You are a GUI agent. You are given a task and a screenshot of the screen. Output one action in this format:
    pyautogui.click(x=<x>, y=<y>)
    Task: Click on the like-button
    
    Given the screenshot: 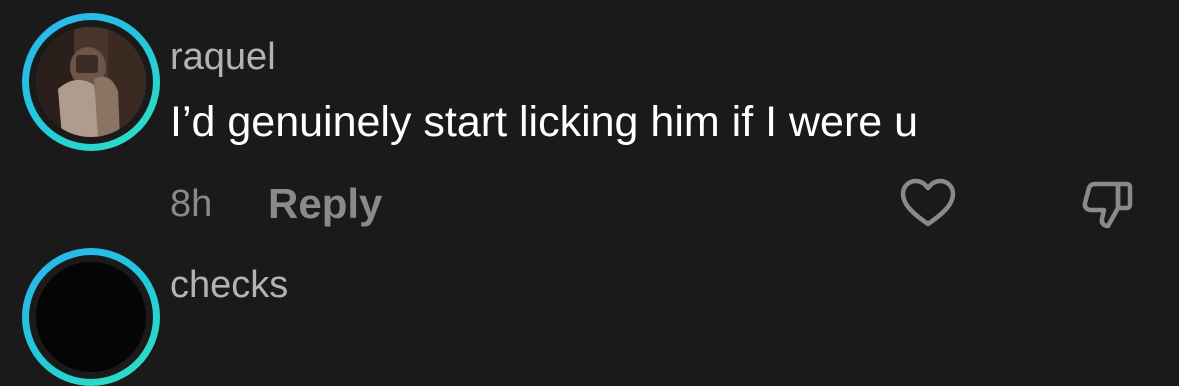 What is the action you would take?
    pyautogui.click(x=928, y=204)
    